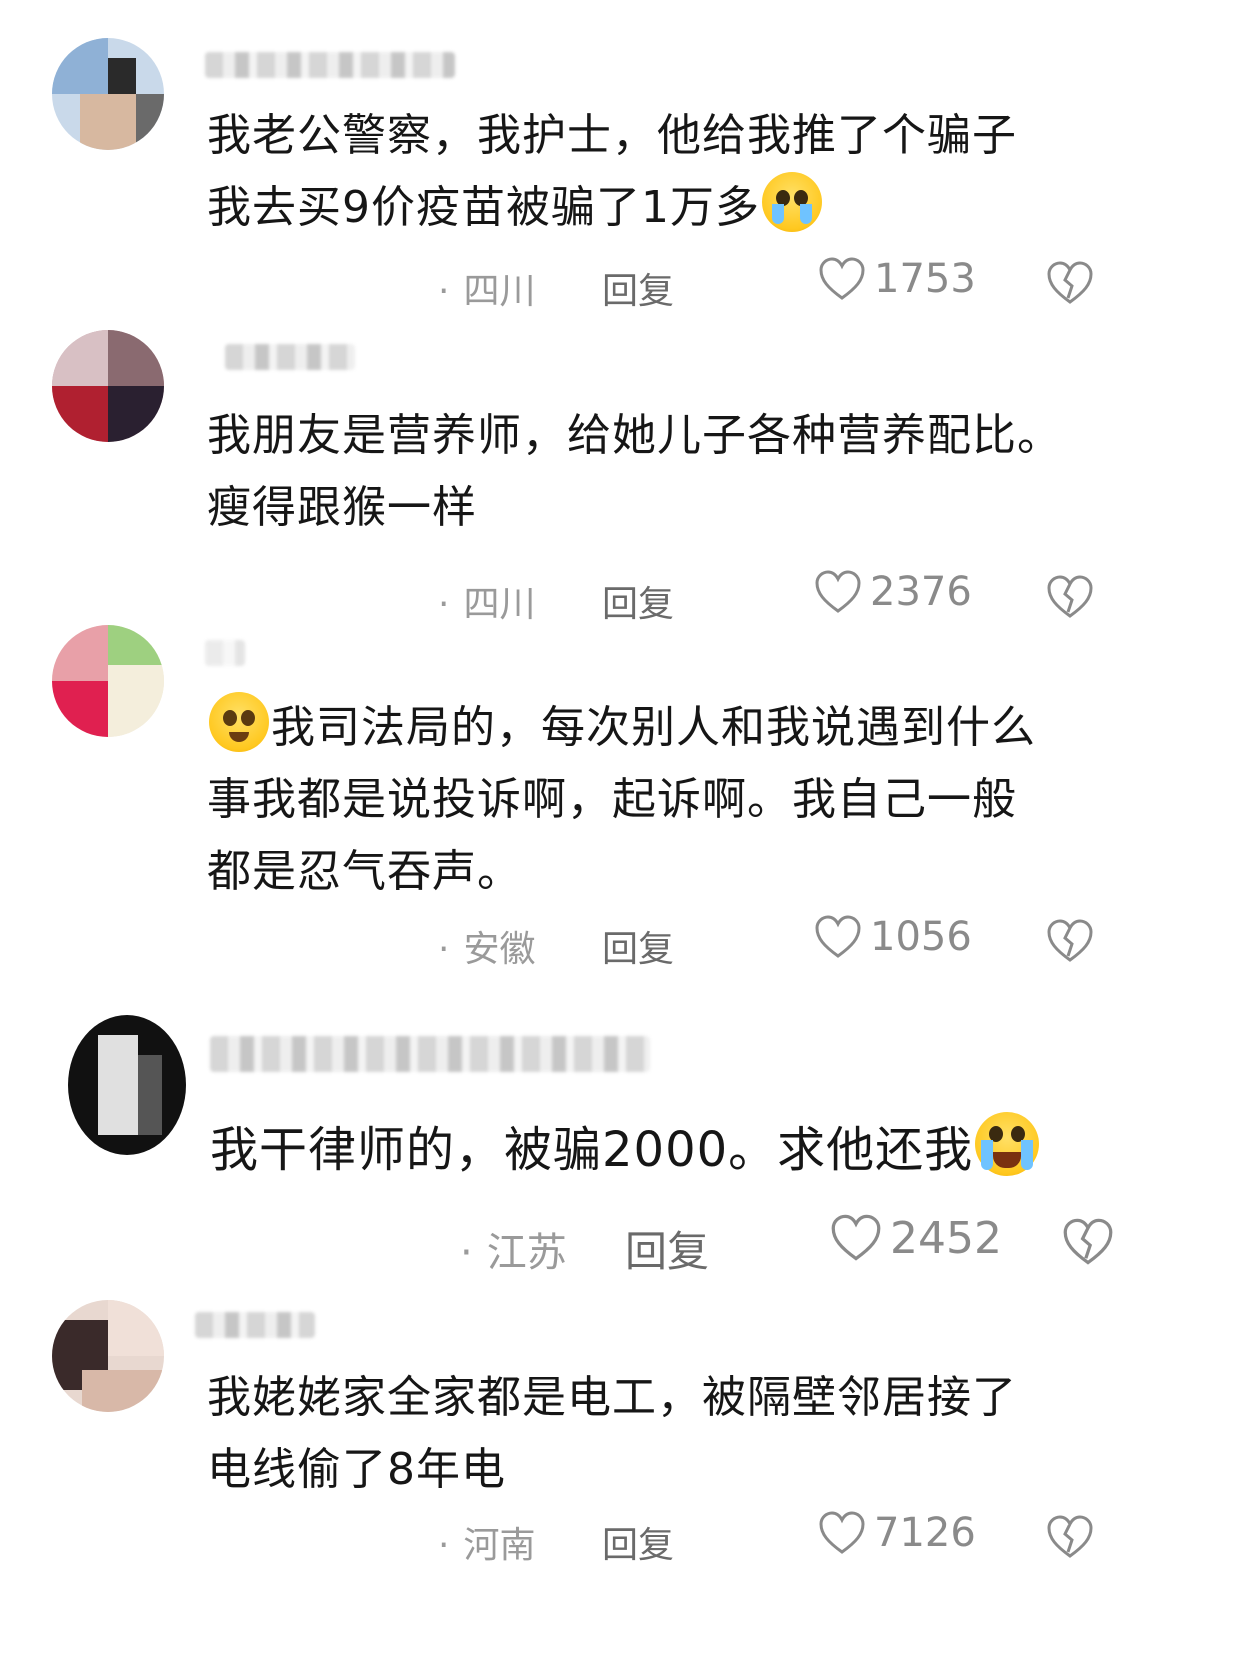 This screenshot has height=1660, width=1242. Describe the element at coordinates (634, 471) in the screenshot. I see `comment-text: 我朋友是营养师，给她儿子各种营养配比。 瘦得跟猴一样` at that location.